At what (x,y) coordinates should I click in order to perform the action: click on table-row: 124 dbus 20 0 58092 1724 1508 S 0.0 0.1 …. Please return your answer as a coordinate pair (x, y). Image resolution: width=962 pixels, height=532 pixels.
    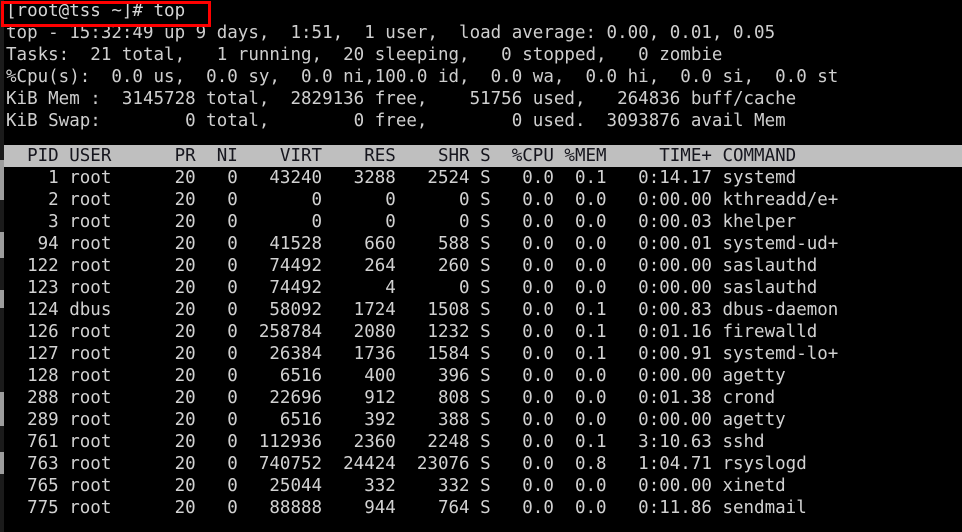
    Looking at the image, I should click on (481, 310).